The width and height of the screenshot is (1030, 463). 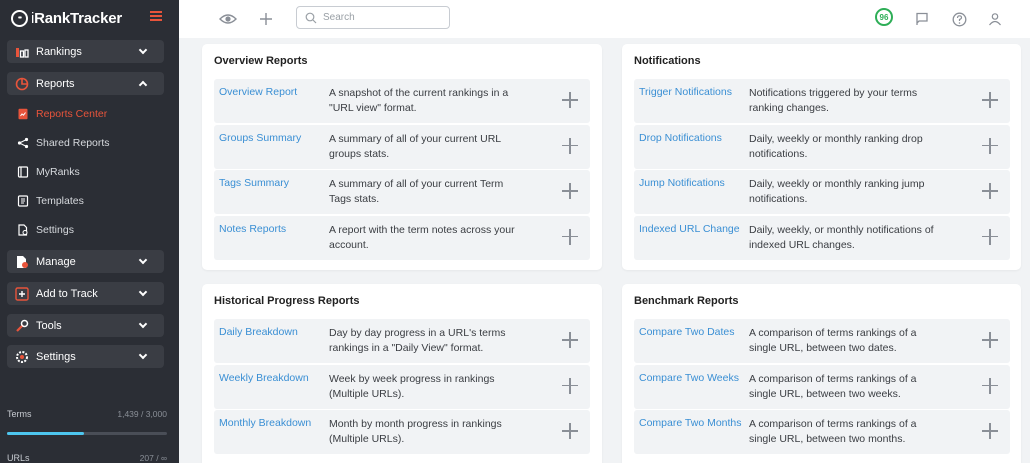 I want to click on report-link: Tags Summary, so click(x=254, y=183).